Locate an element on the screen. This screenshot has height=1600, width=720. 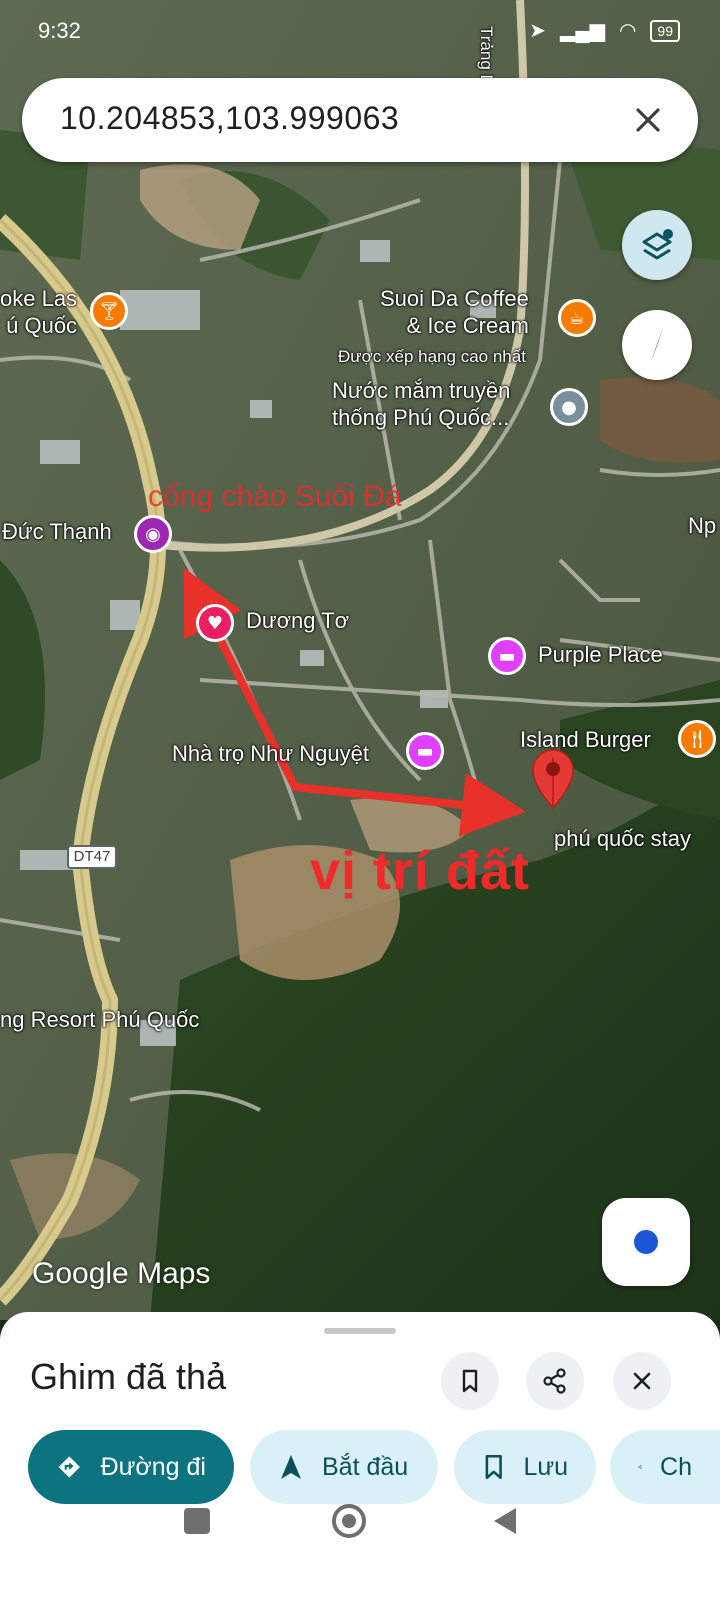
search-bar: 10.204853,103.999063 is located at coordinates (360, 120).